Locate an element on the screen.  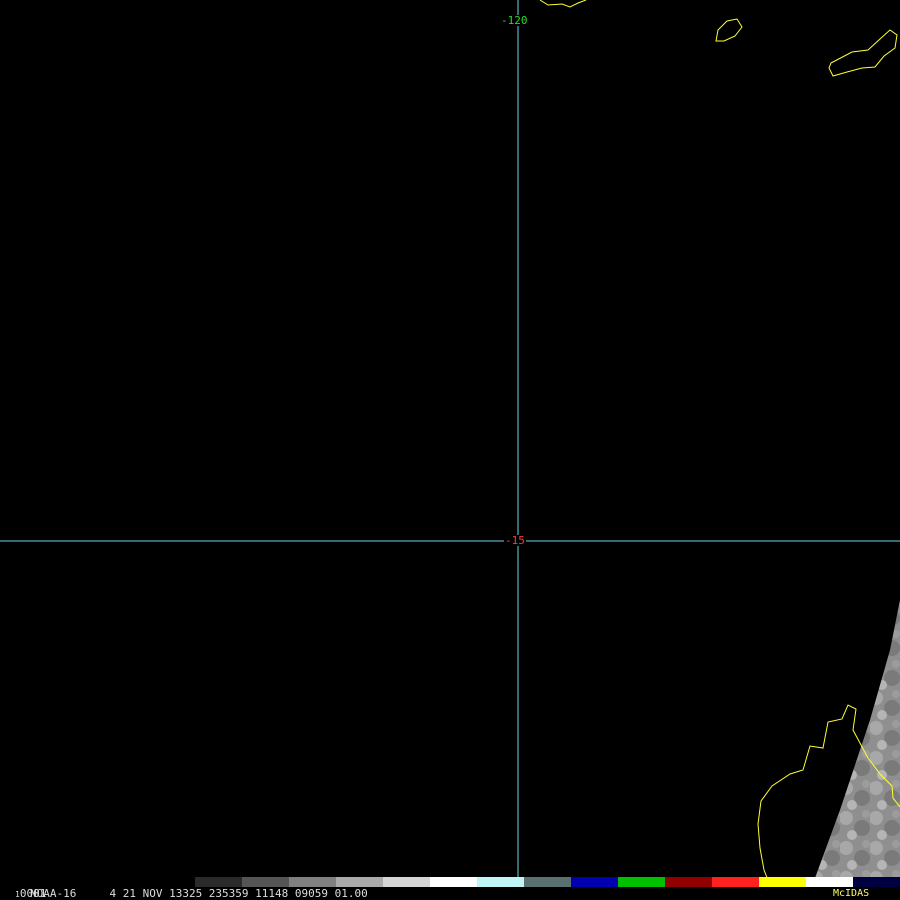
color-calibration-bar is located at coordinates (524, 882).